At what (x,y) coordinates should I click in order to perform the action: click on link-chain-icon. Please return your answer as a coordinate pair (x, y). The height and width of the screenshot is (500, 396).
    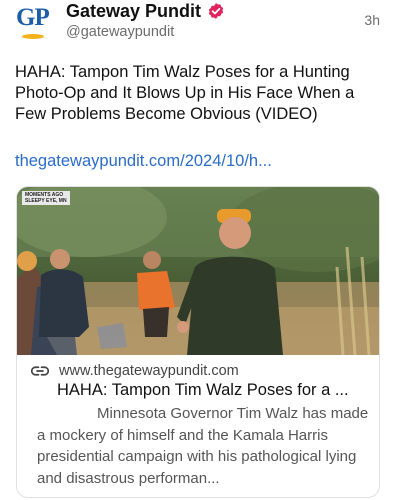
    Looking at the image, I should click on (40, 371).